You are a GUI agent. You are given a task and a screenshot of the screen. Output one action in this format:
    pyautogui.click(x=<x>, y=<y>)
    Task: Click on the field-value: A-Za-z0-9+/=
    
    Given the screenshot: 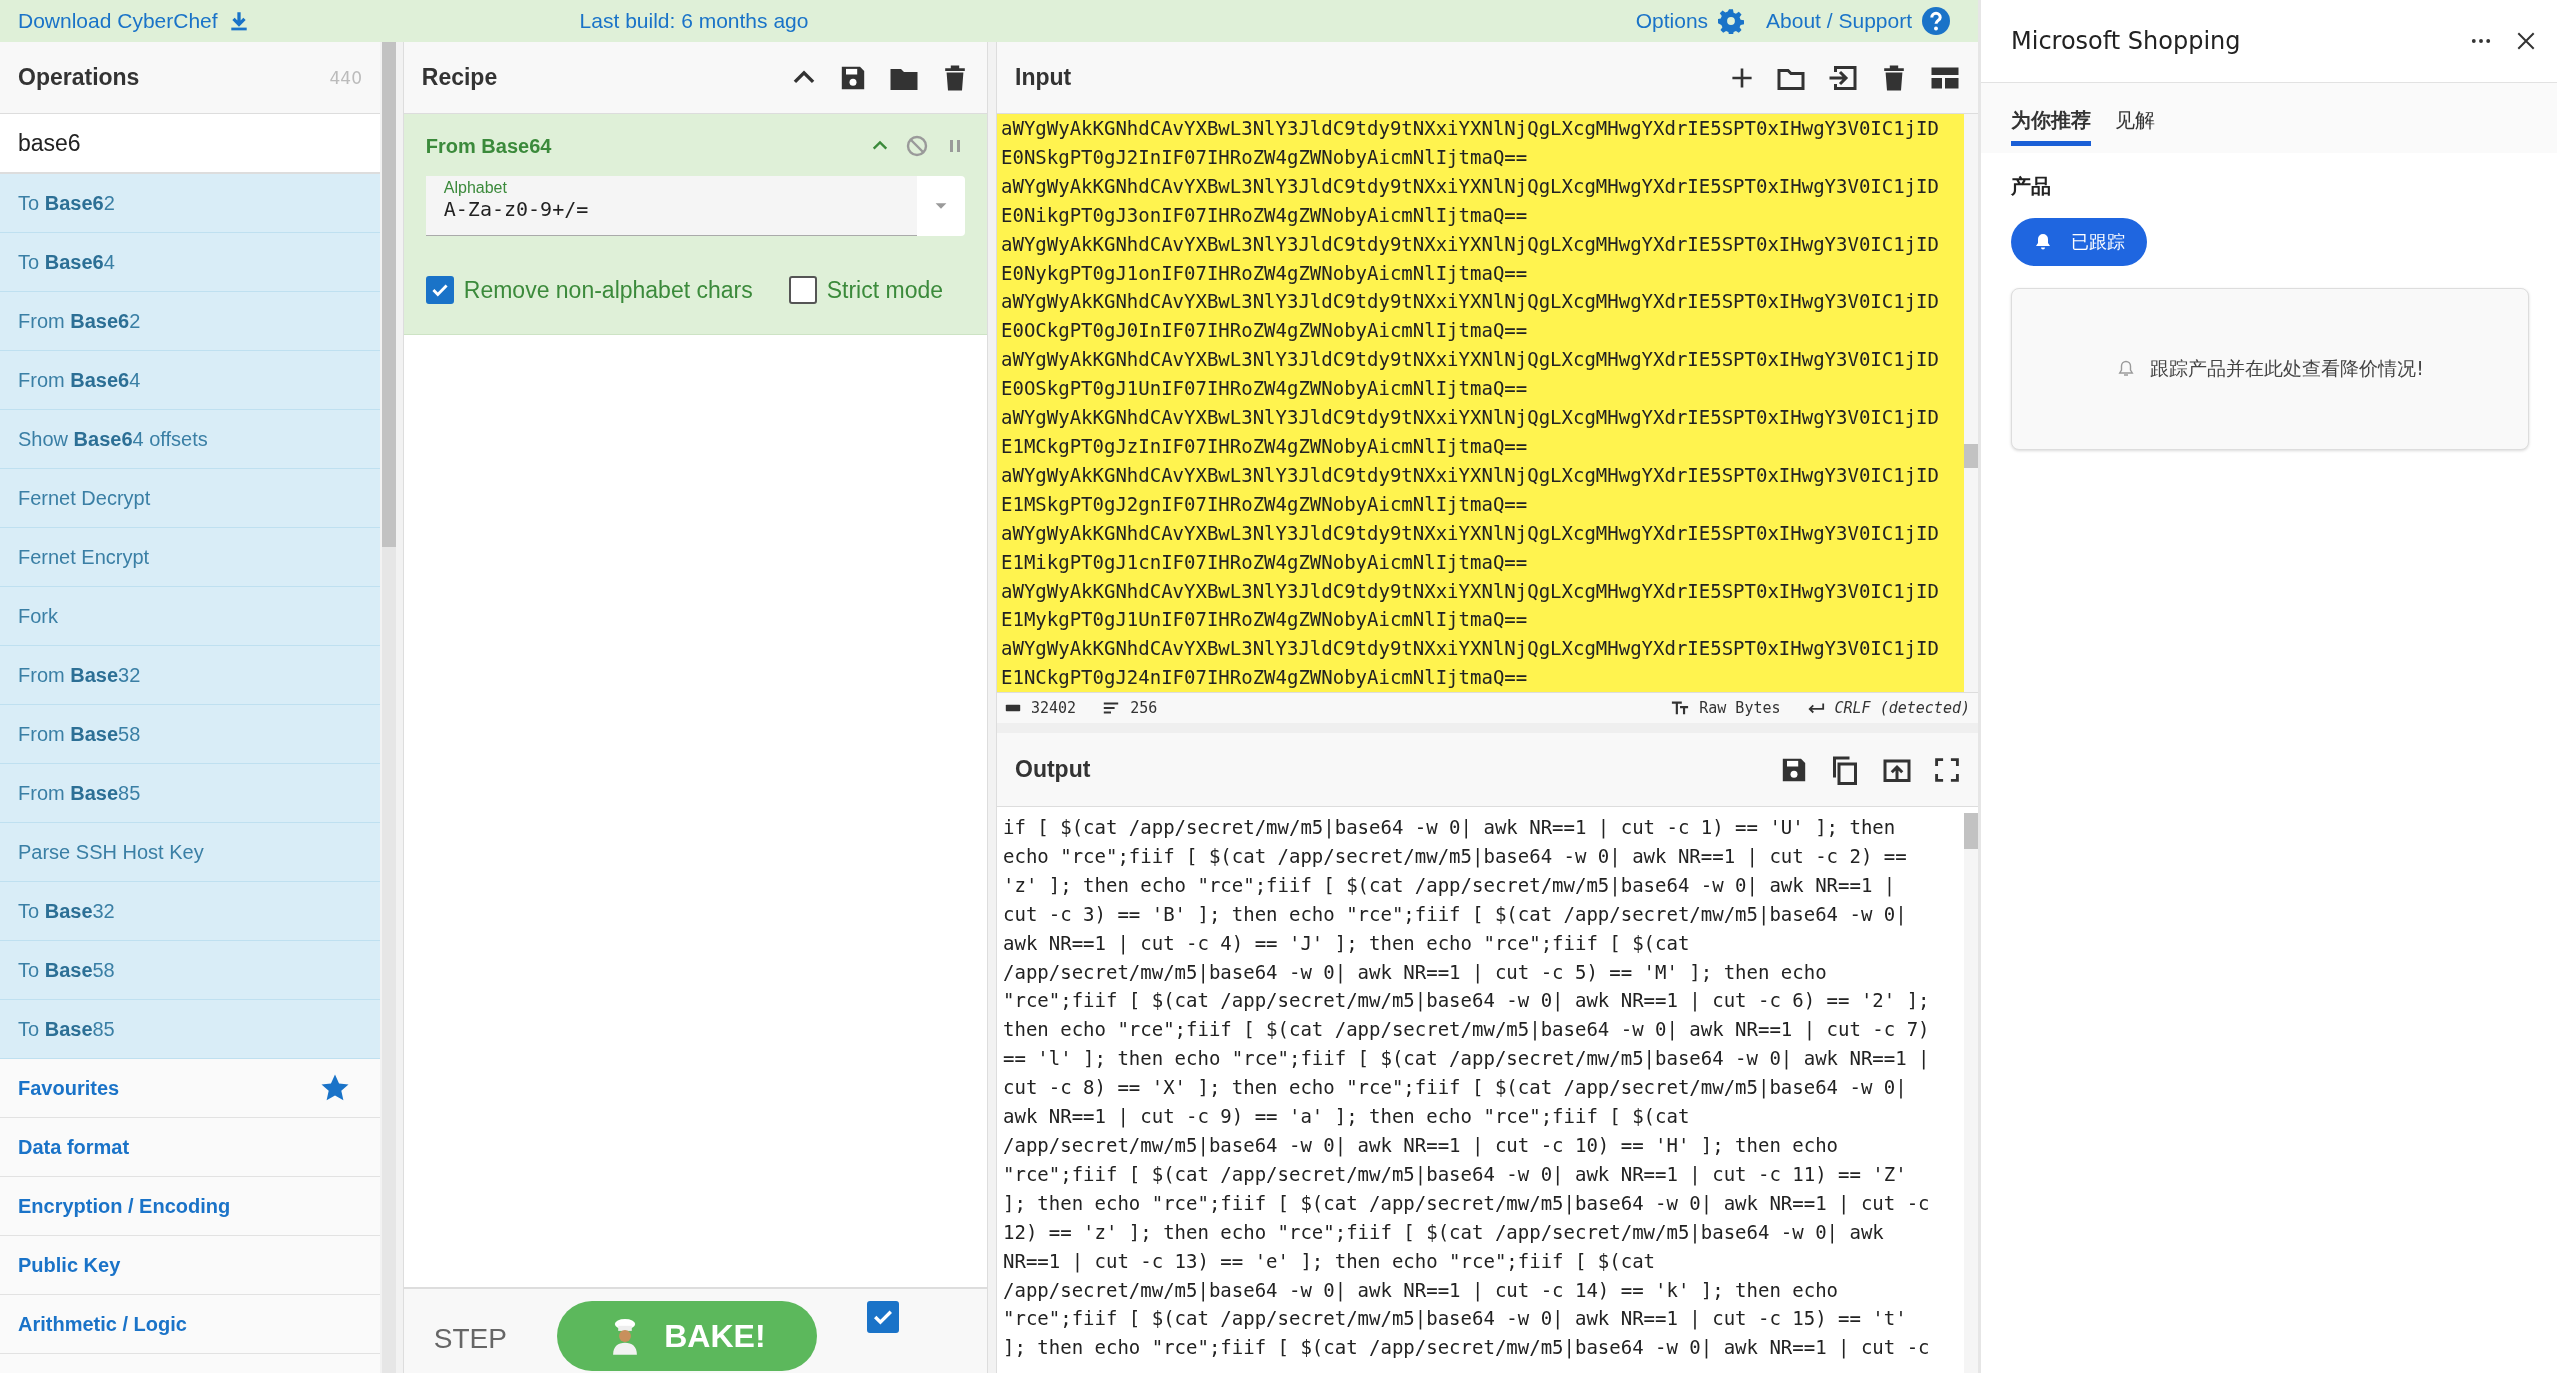 What is the action you would take?
    pyautogui.click(x=516, y=209)
    